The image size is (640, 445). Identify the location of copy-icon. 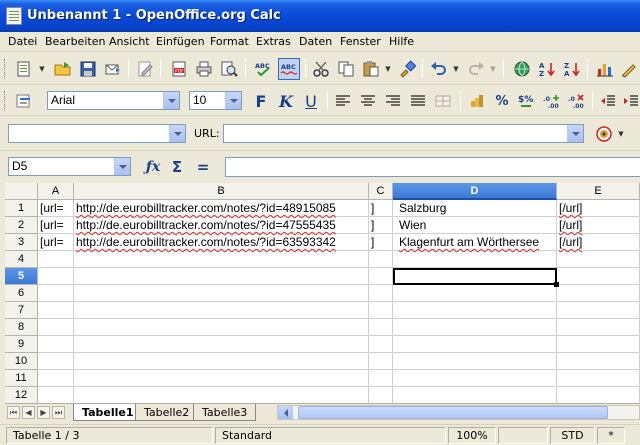
(346, 69).